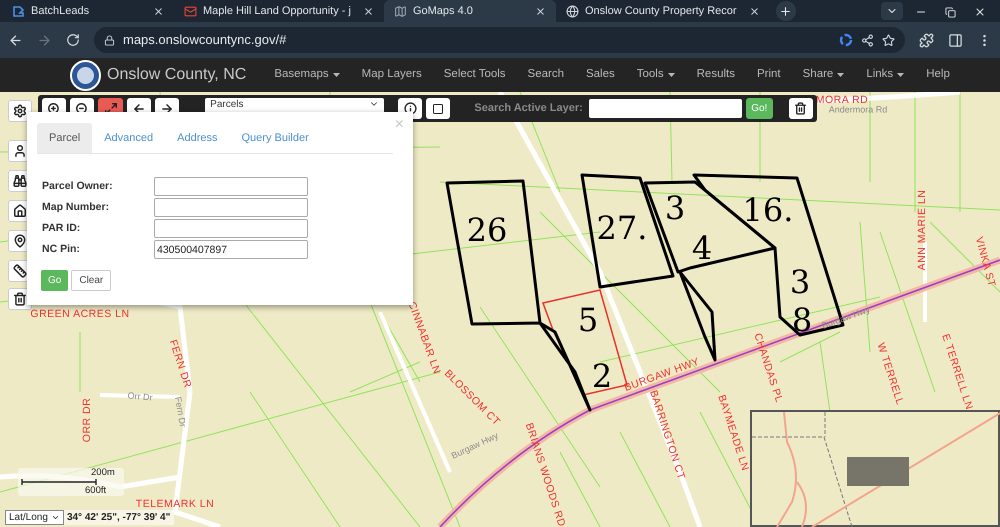 The width and height of the screenshot is (1000, 527). What do you see at coordinates (702, 248) in the screenshot?
I see `handwritten-number: 4` at bounding box center [702, 248].